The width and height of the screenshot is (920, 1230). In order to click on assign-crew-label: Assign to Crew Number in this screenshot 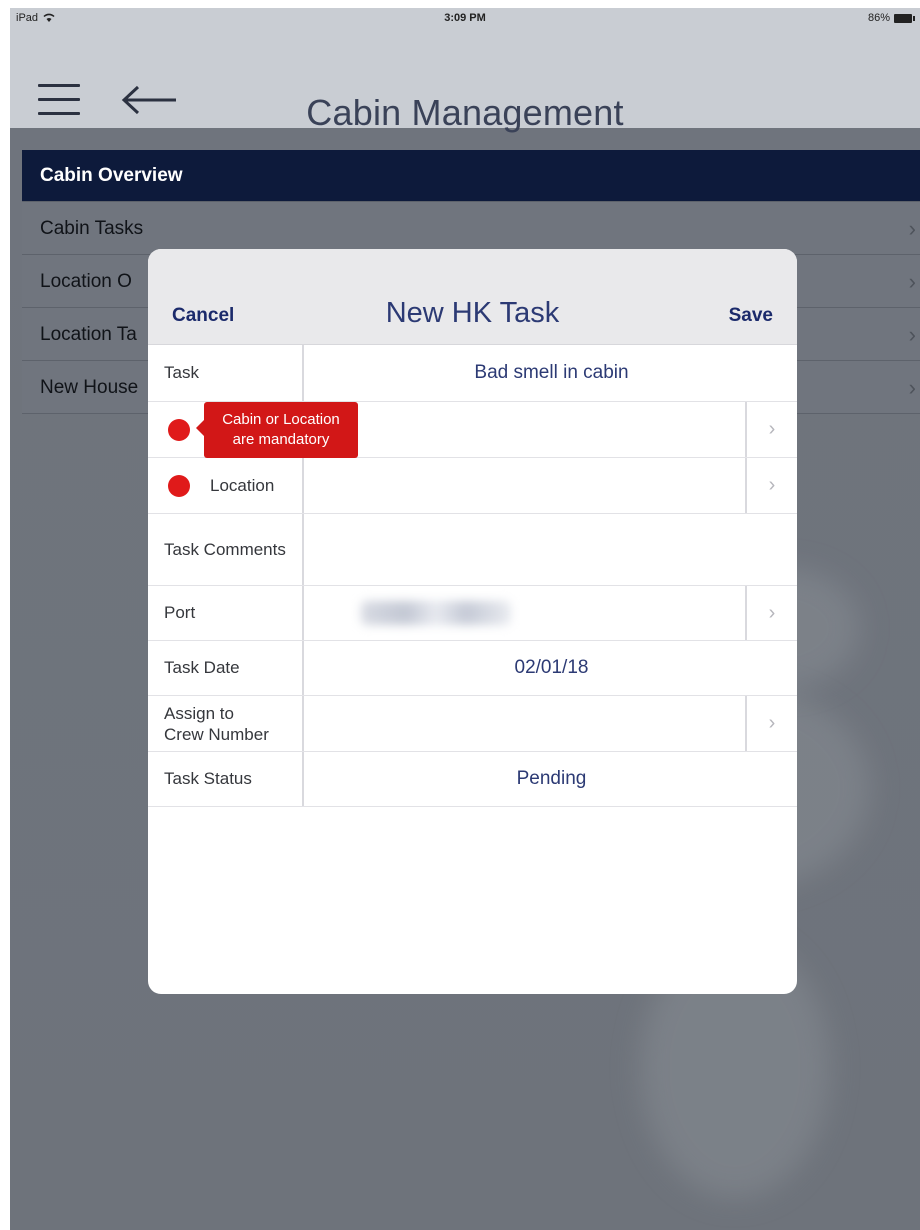, I will do `click(226, 723)`.